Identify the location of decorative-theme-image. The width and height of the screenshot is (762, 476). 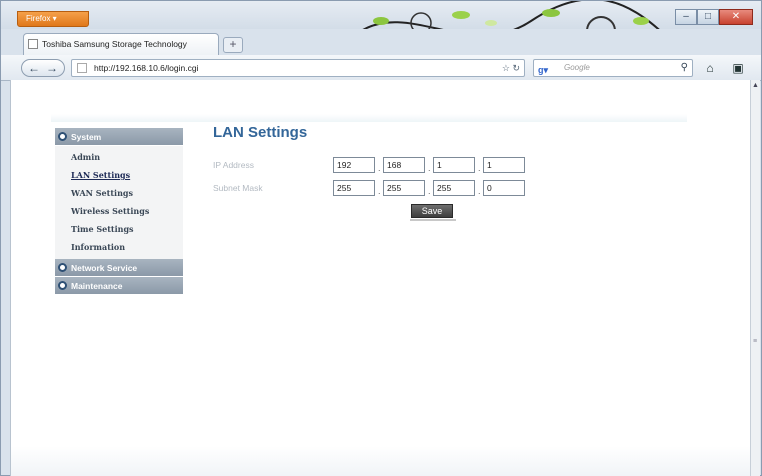
(511, 15).